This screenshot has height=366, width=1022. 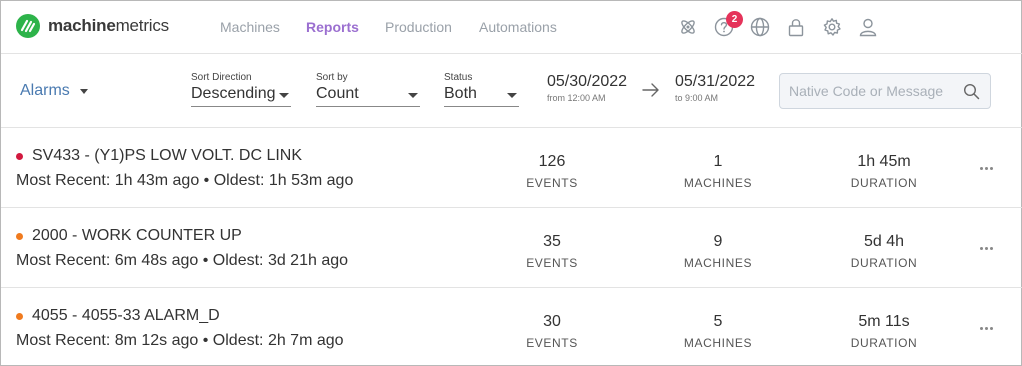 What do you see at coordinates (126, 315) in the screenshot?
I see `alarm-title: 4055 - 4055-33 ALARM_D` at bounding box center [126, 315].